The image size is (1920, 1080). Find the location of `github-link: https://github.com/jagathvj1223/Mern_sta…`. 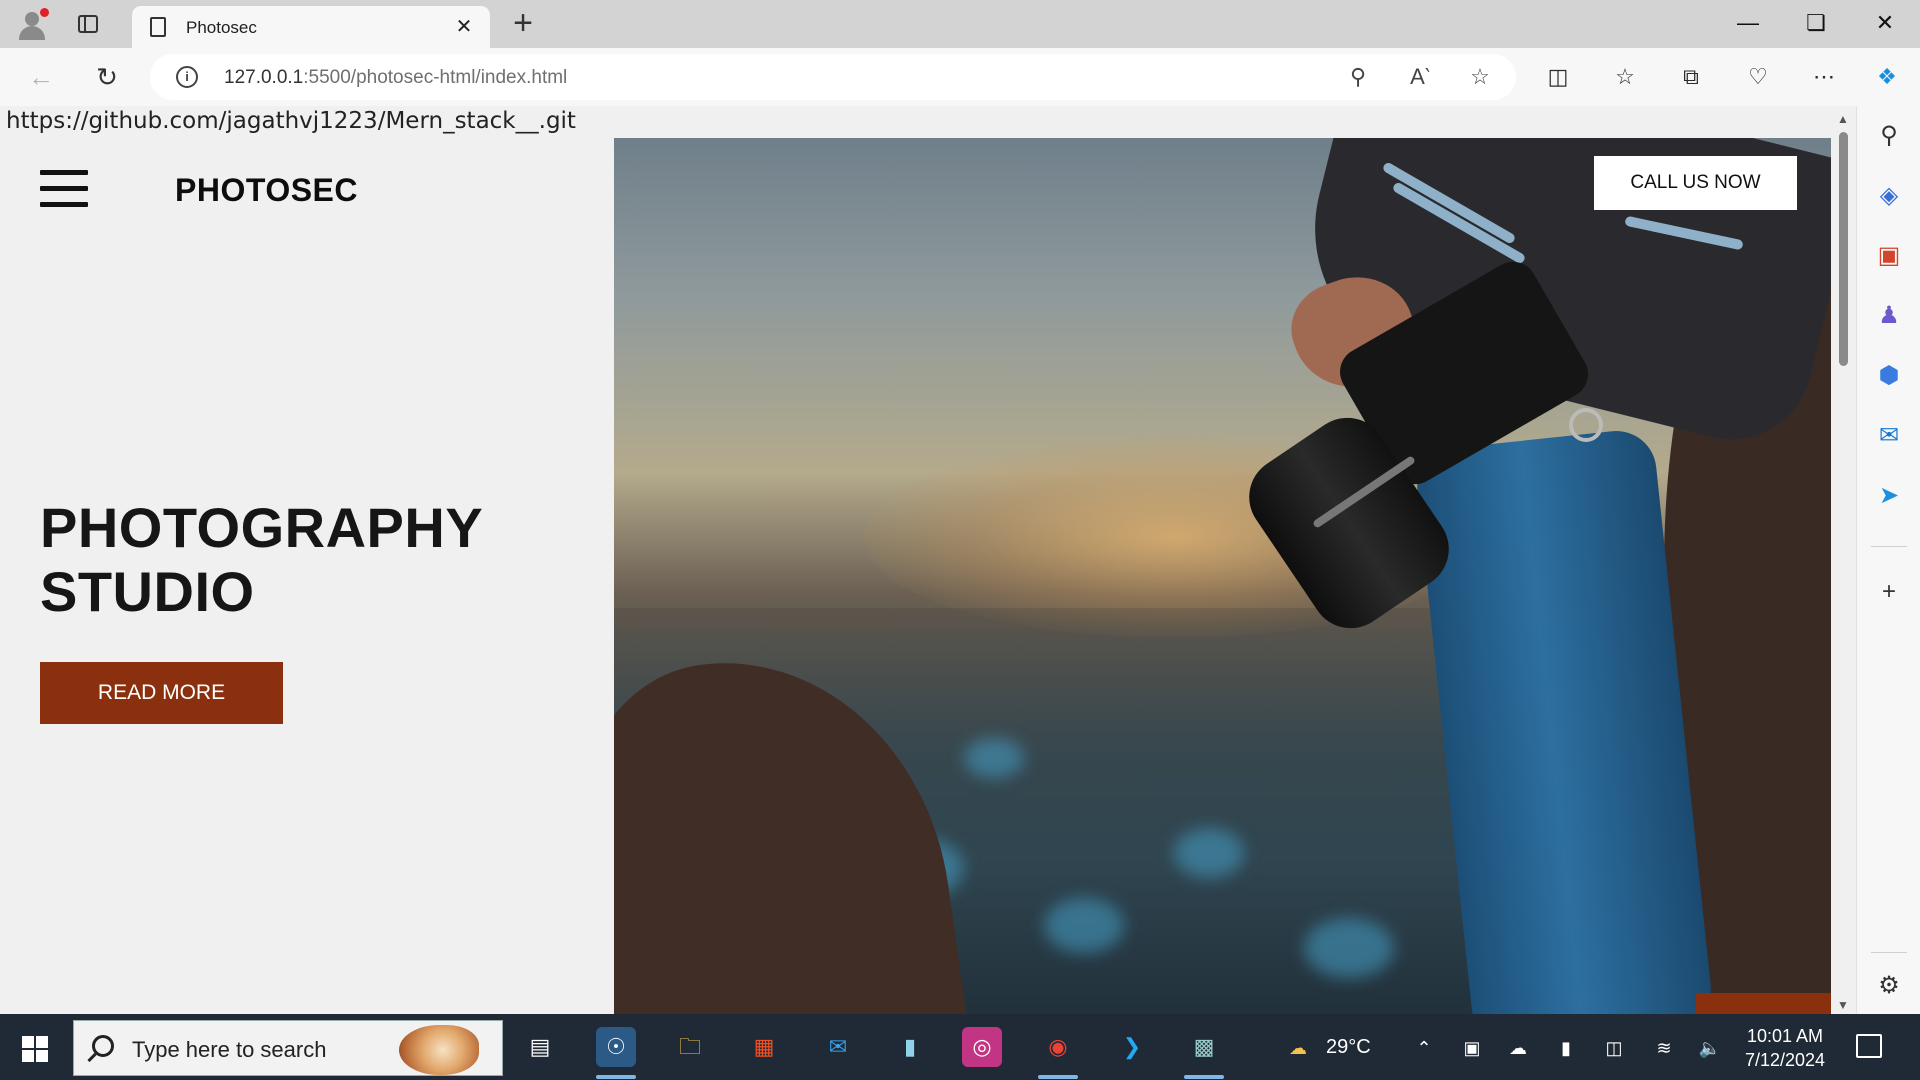

github-link: https://github.com/jagathvj1223/Mern_sta… is located at coordinates (291, 121).